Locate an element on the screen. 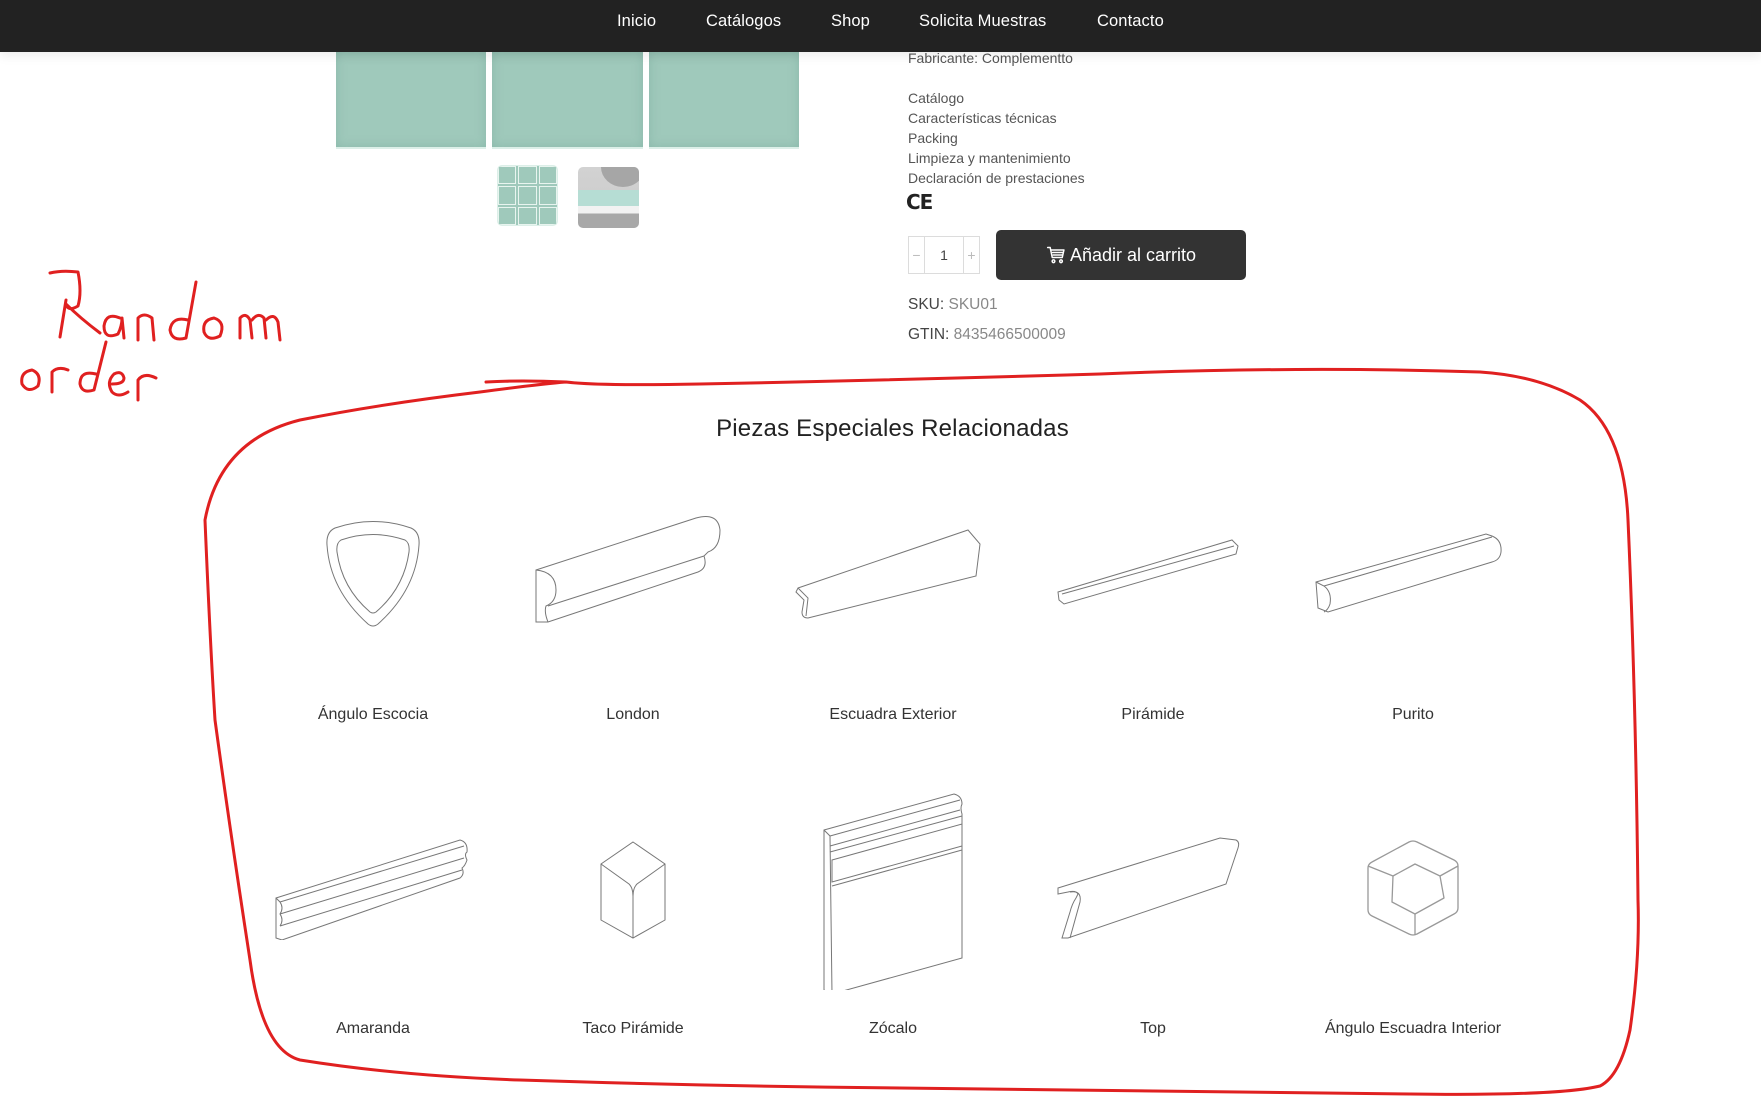 This screenshot has width=1761, height=1098. related-piece-card: Top is located at coordinates (1153, 920).